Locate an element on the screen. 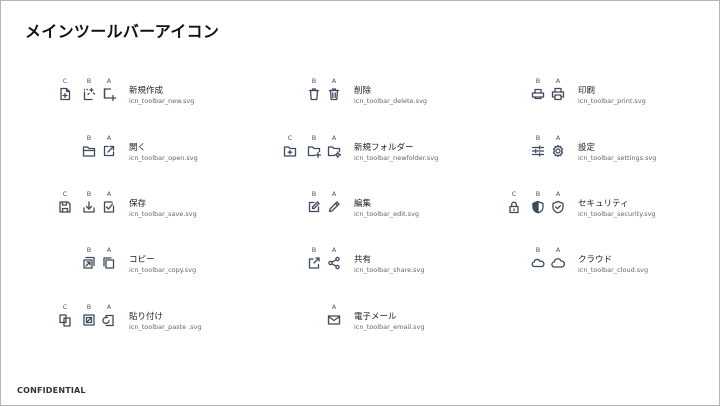 This screenshot has width=720, height=406. folder-plus-box-icon is located at coordinates (290, 151).